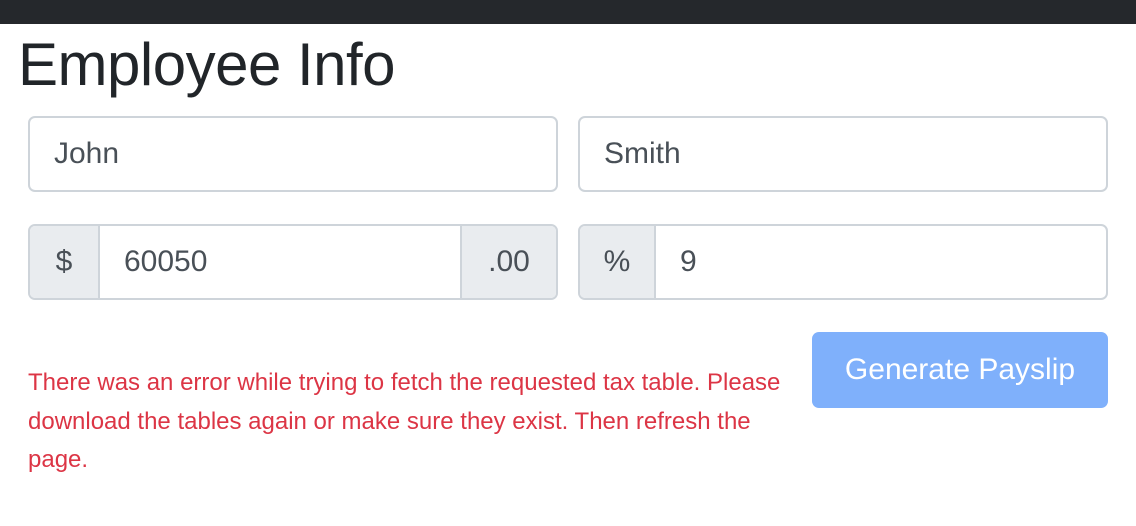  Describe the element at coordinates (207, 64) in the screenshot. I see `page-title: Employee Info` at that location.